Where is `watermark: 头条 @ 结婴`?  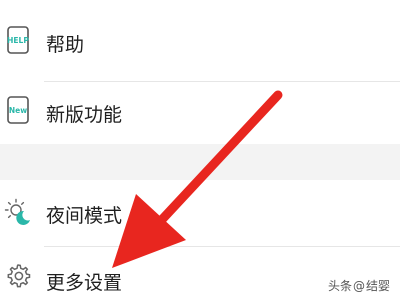
watermark: 头条 @ 结婴 is located at coordinates (359, 285).